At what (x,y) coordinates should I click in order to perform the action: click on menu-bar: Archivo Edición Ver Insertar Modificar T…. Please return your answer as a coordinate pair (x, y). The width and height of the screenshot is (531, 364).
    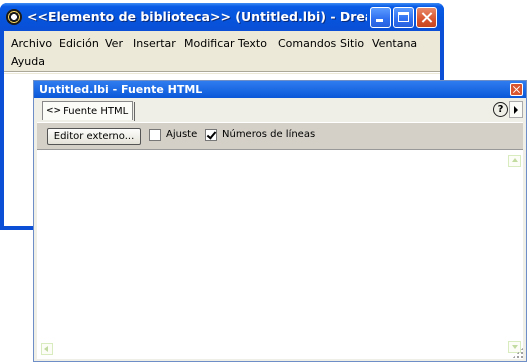
    Looking at the image, I should click on (222, 51).